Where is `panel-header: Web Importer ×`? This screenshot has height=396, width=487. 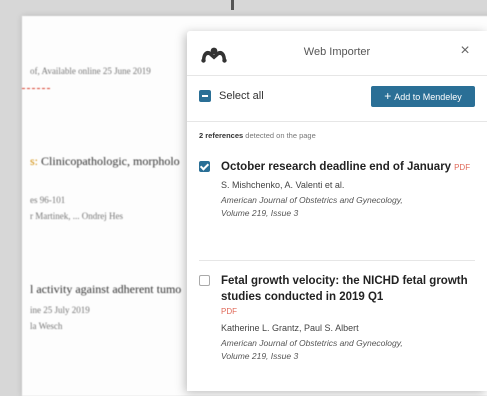
panel-header: Web Importer × is located at coordinates (337, 53).